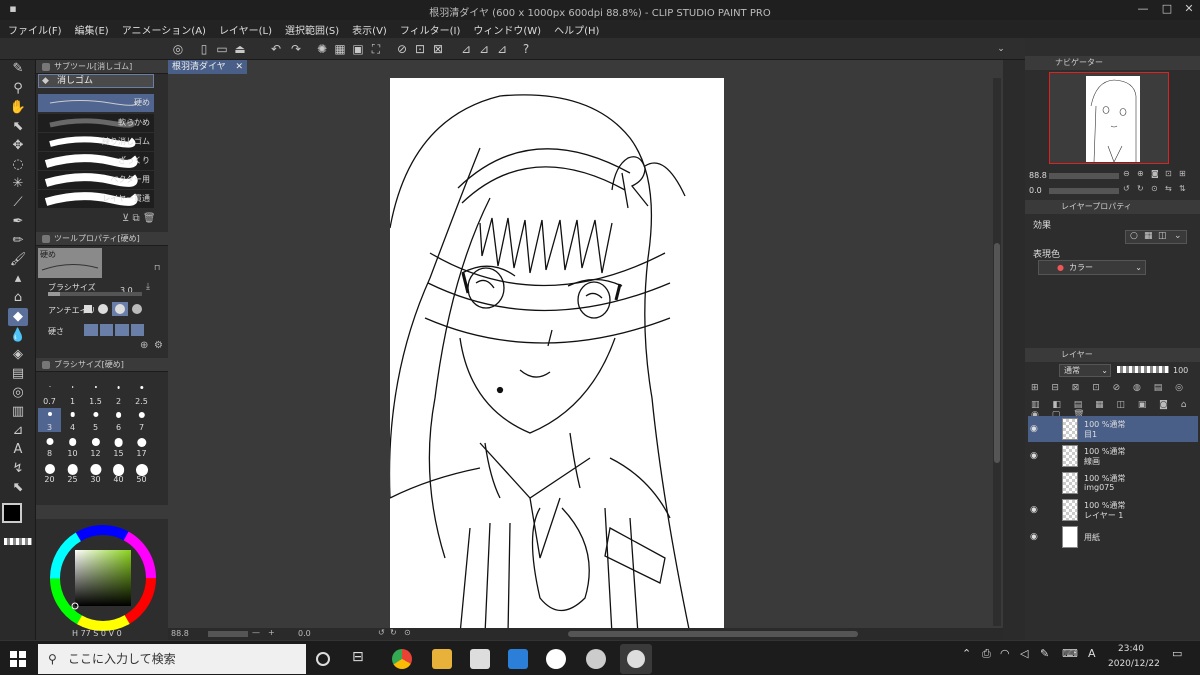 The width and height of the screenshot is (1200, 675). Describe the element at coordinates (118, 394) in the screenshot. I see `brush-size-option: 2` at that location.